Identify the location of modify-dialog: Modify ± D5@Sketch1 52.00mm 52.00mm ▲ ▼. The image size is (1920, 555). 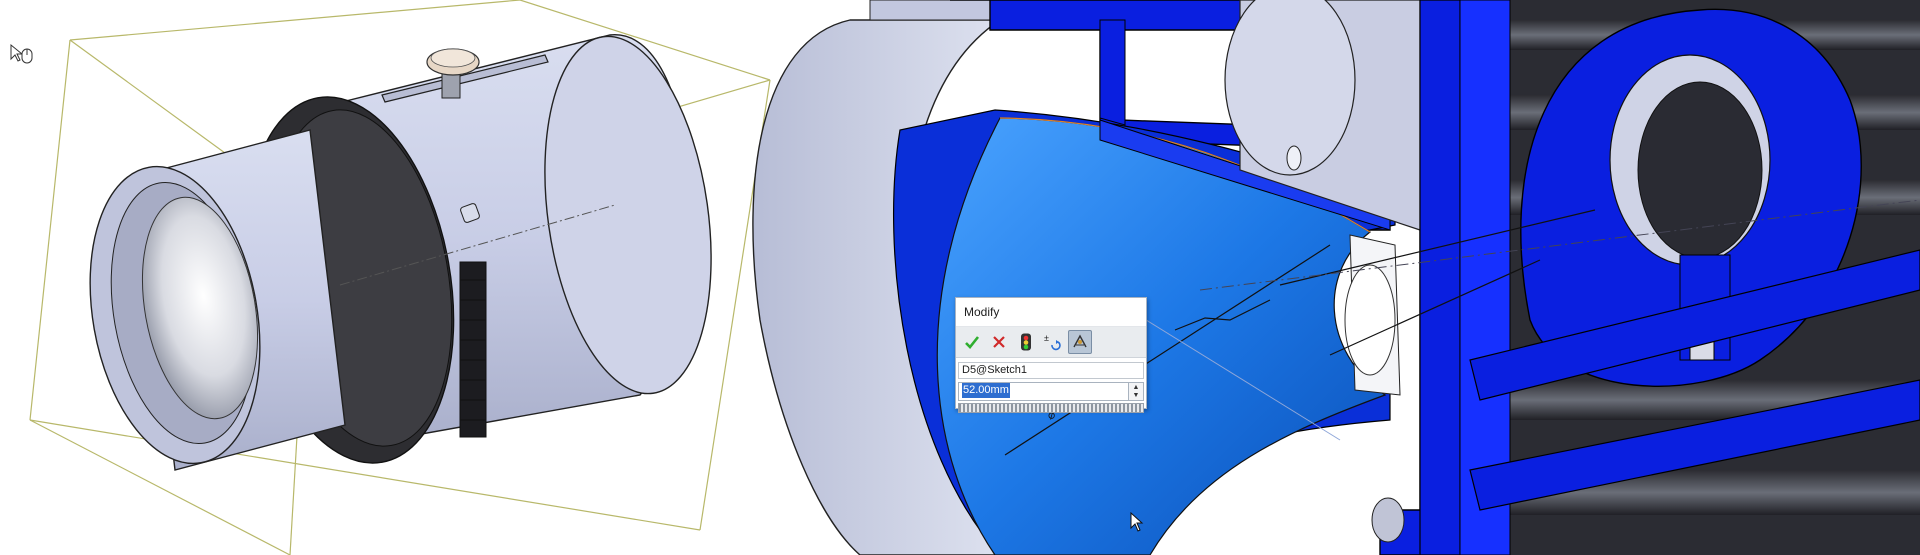
(1051, 355).